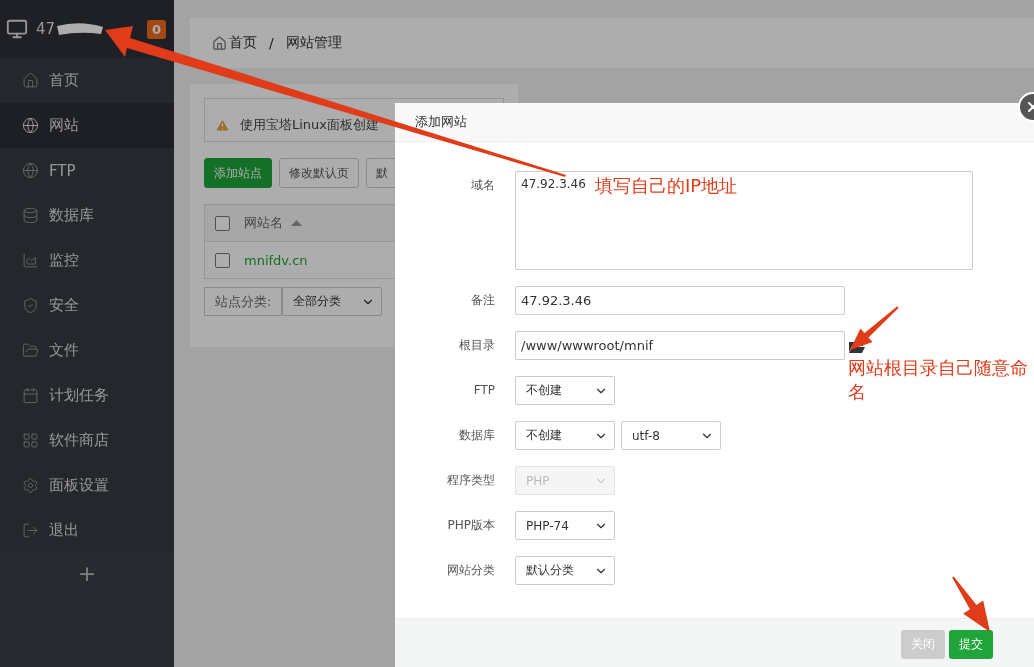 Image resolution: width=1034 pixels, height=667 pixels. What do you see at coordinates (46, 29) in the screenshot?
I see `host-name: 47` at bounding box center [46, 29].